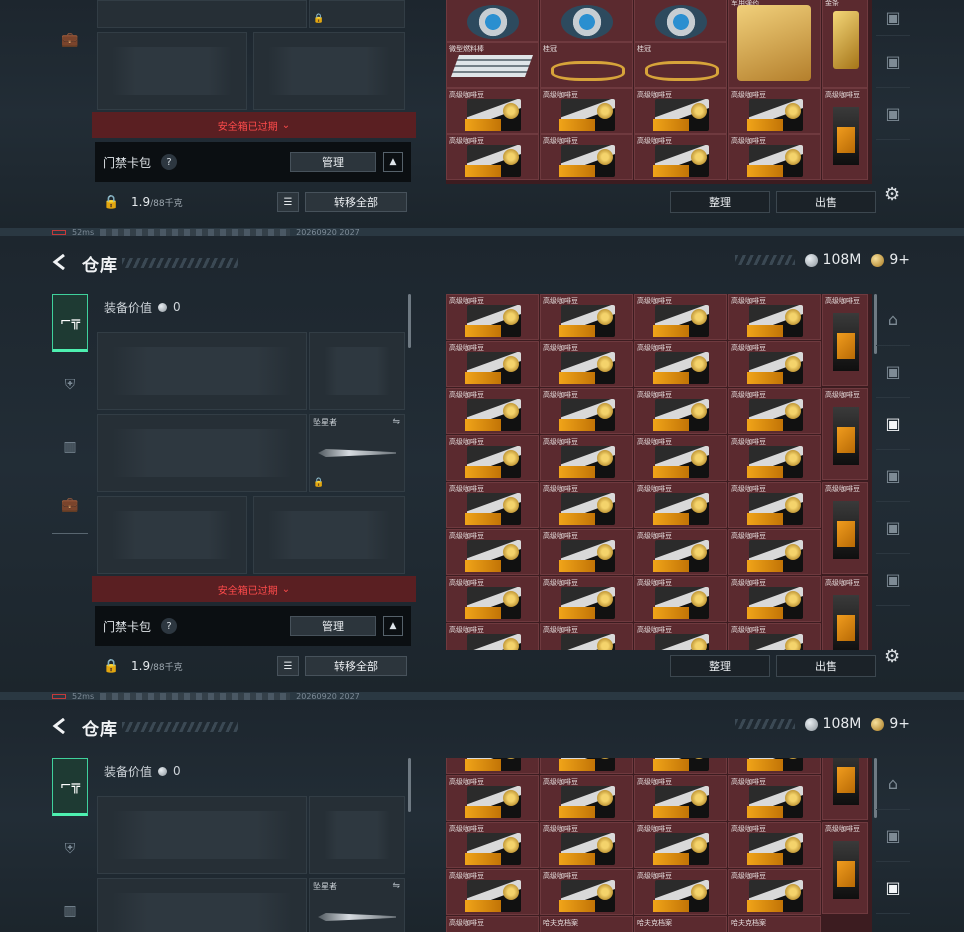  What do you see at coordinates (492, 924) in the screenshot?
I see `stash-item: 高级咖啡豆` at bounding box center [492, 924].